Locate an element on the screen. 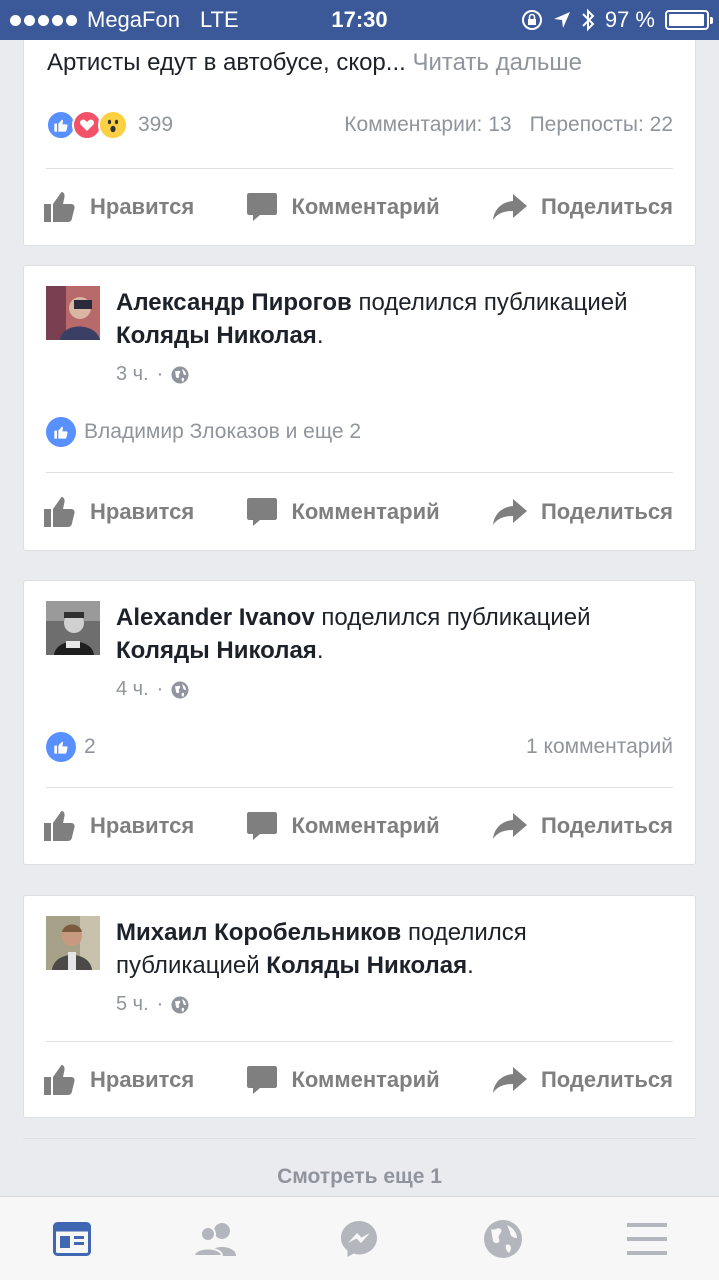 The width and height of the screenshot is (719, 1280). messenger-icon is located at coordinates (359, 1239).